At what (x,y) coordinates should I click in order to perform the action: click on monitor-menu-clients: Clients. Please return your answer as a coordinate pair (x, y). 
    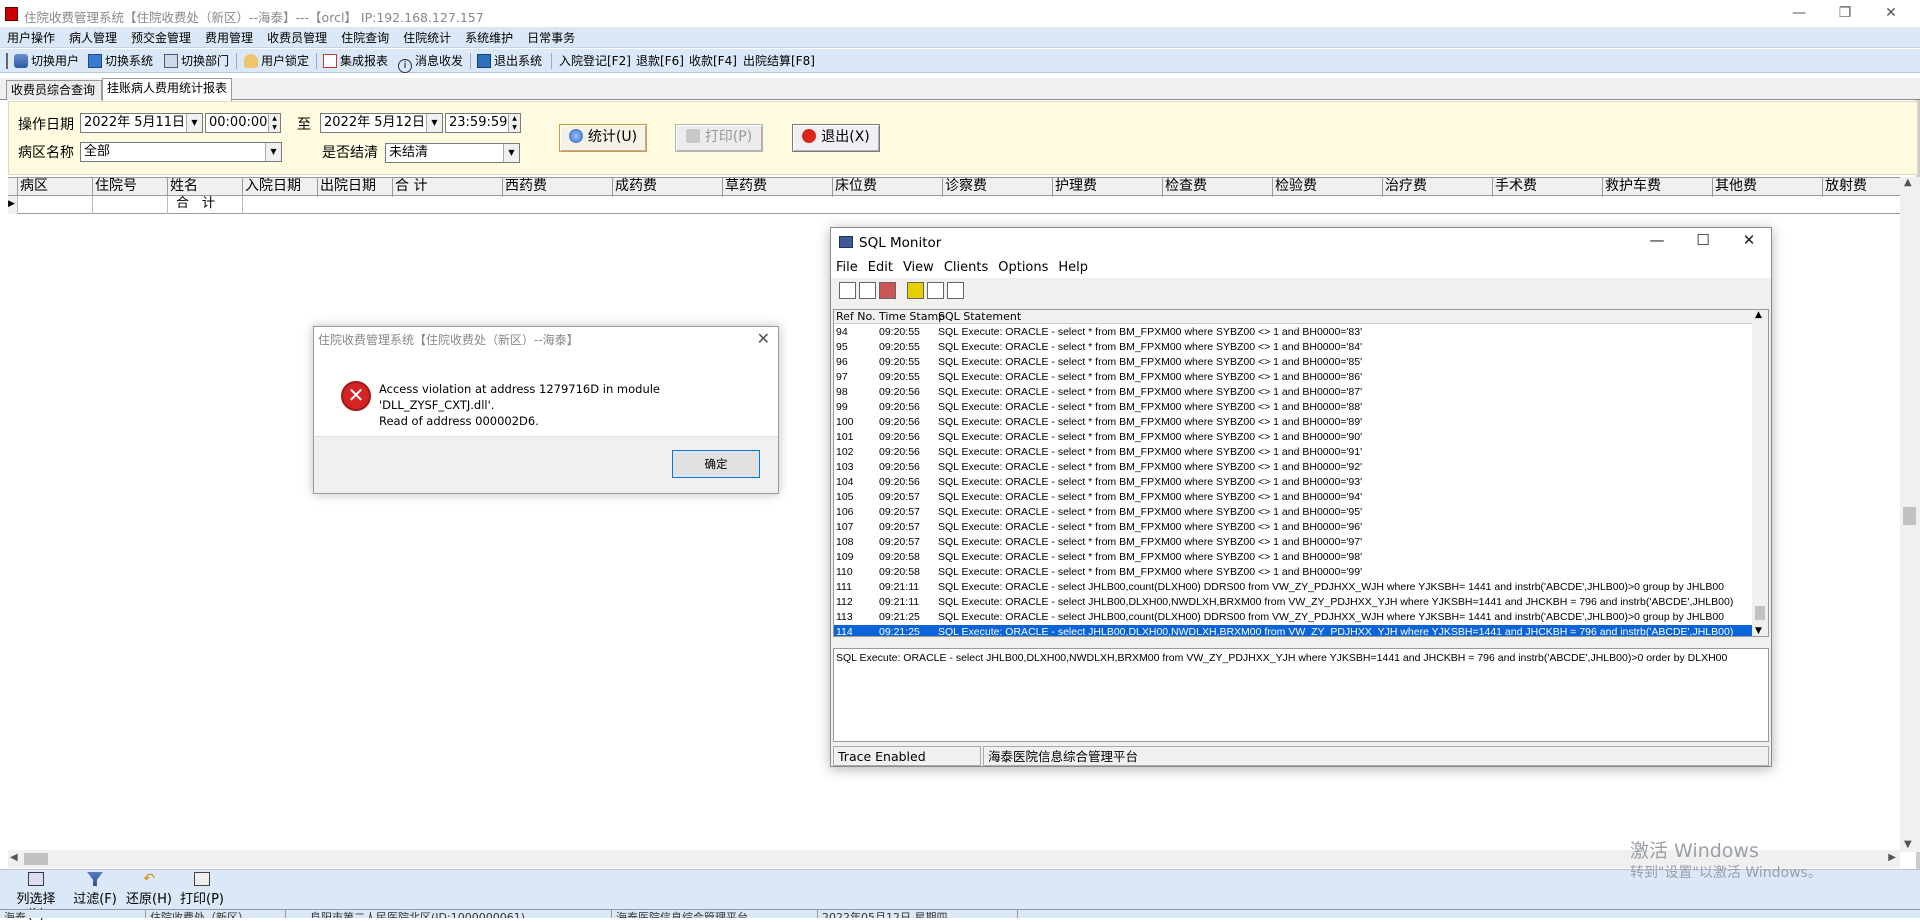
    Looking at the image, I should click on (966, 268).